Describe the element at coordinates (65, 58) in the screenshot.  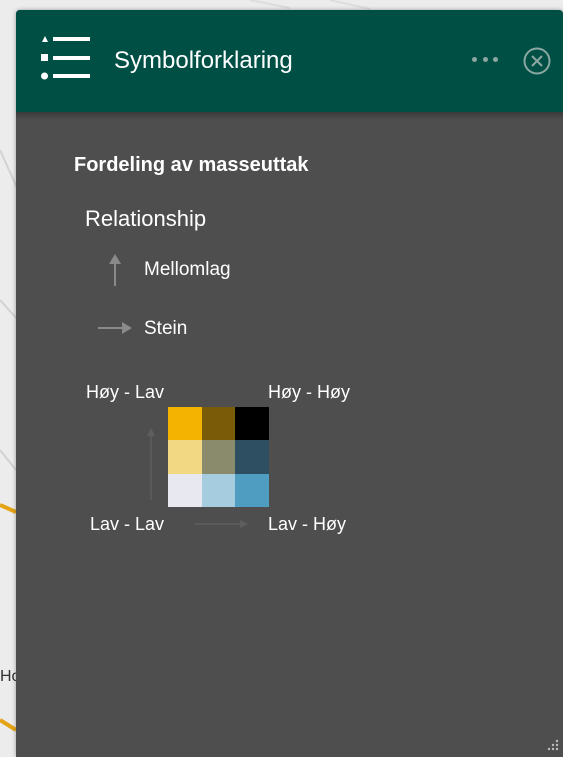
I see `legend-list-icon` at that location.